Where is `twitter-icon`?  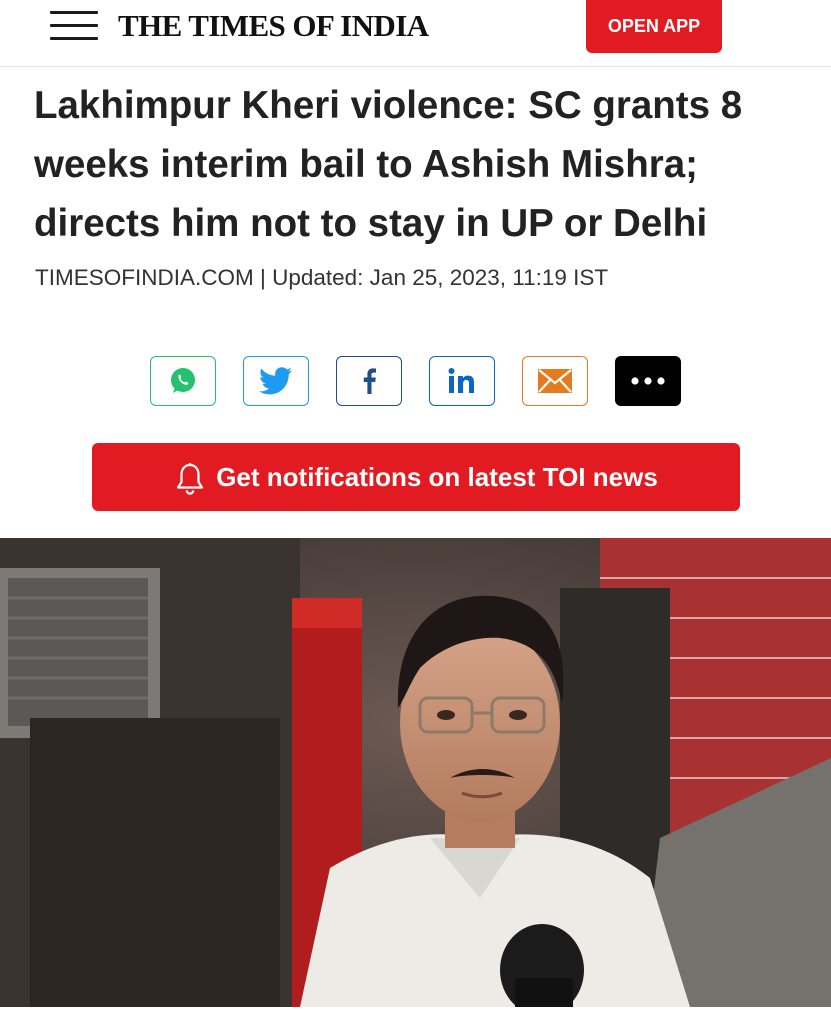
twitter-icon is located at coordinates (275, 381).